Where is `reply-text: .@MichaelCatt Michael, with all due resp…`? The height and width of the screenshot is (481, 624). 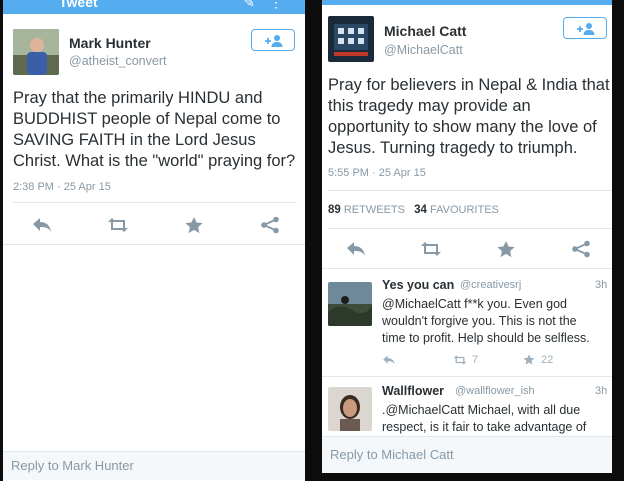 reply-text: .@MichaelCatt Michael, with all due resp… is located at coordinates (484, 419).